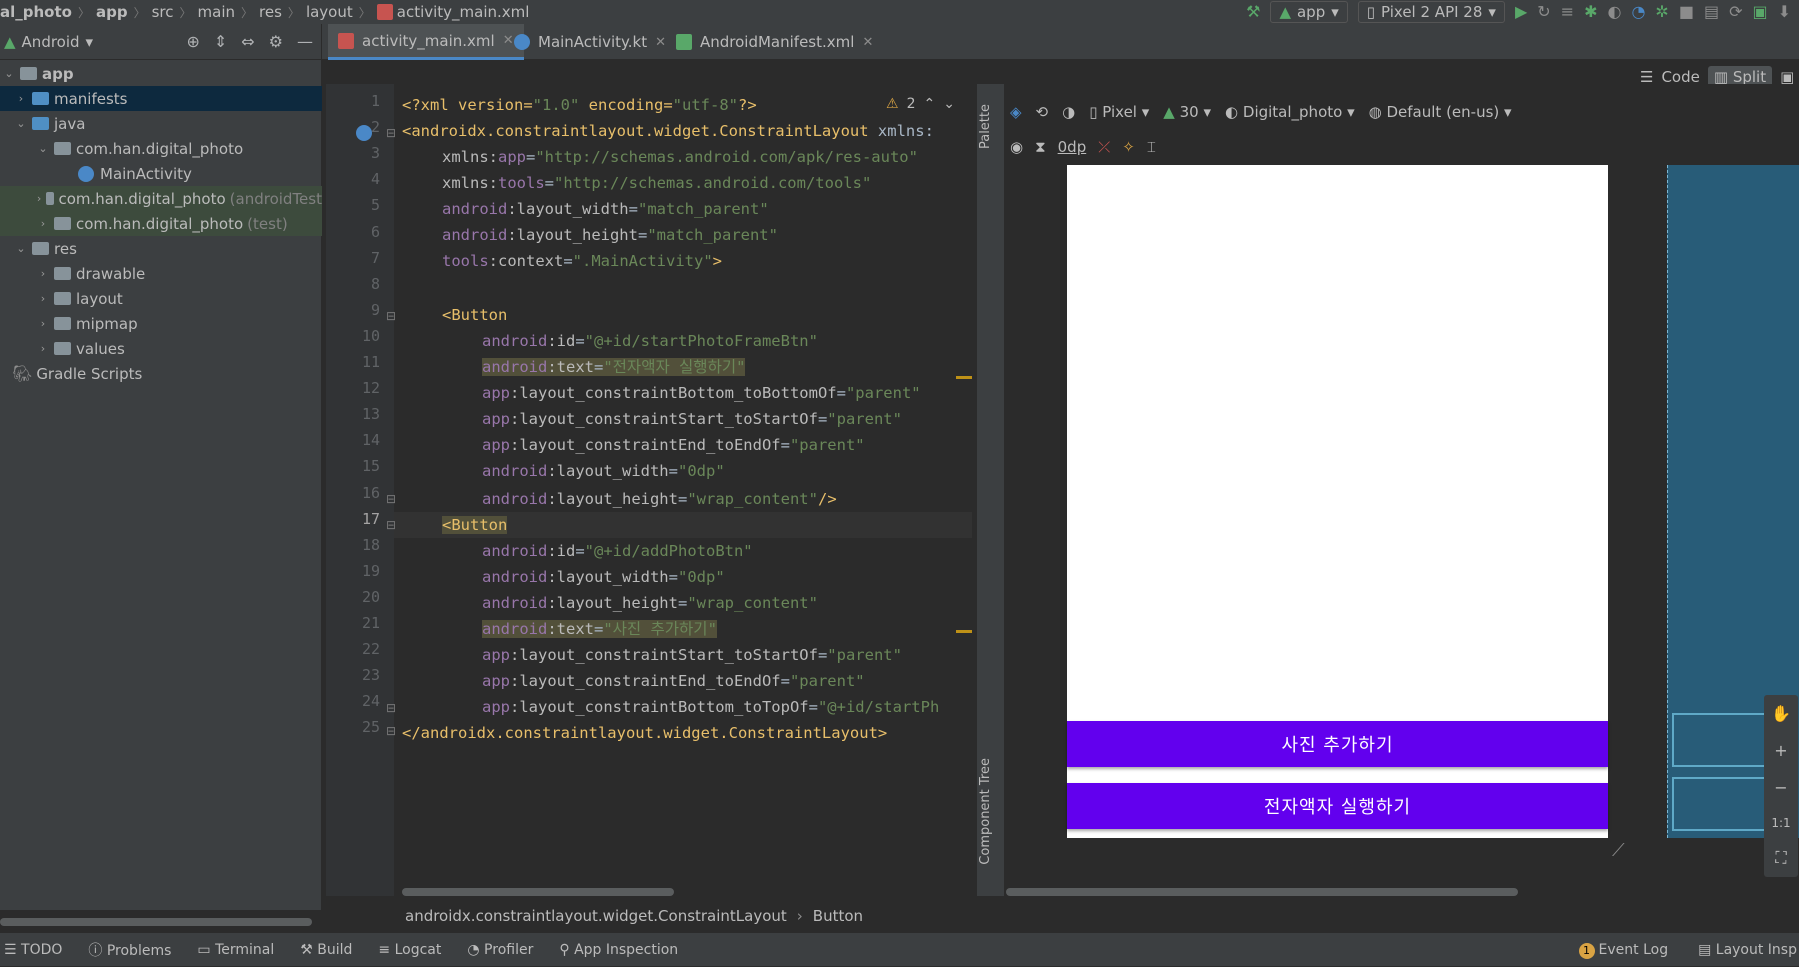 This screenshot has height=967, width=1799. I want to click on orientation-icon: ⟲, so click(1042, 112).